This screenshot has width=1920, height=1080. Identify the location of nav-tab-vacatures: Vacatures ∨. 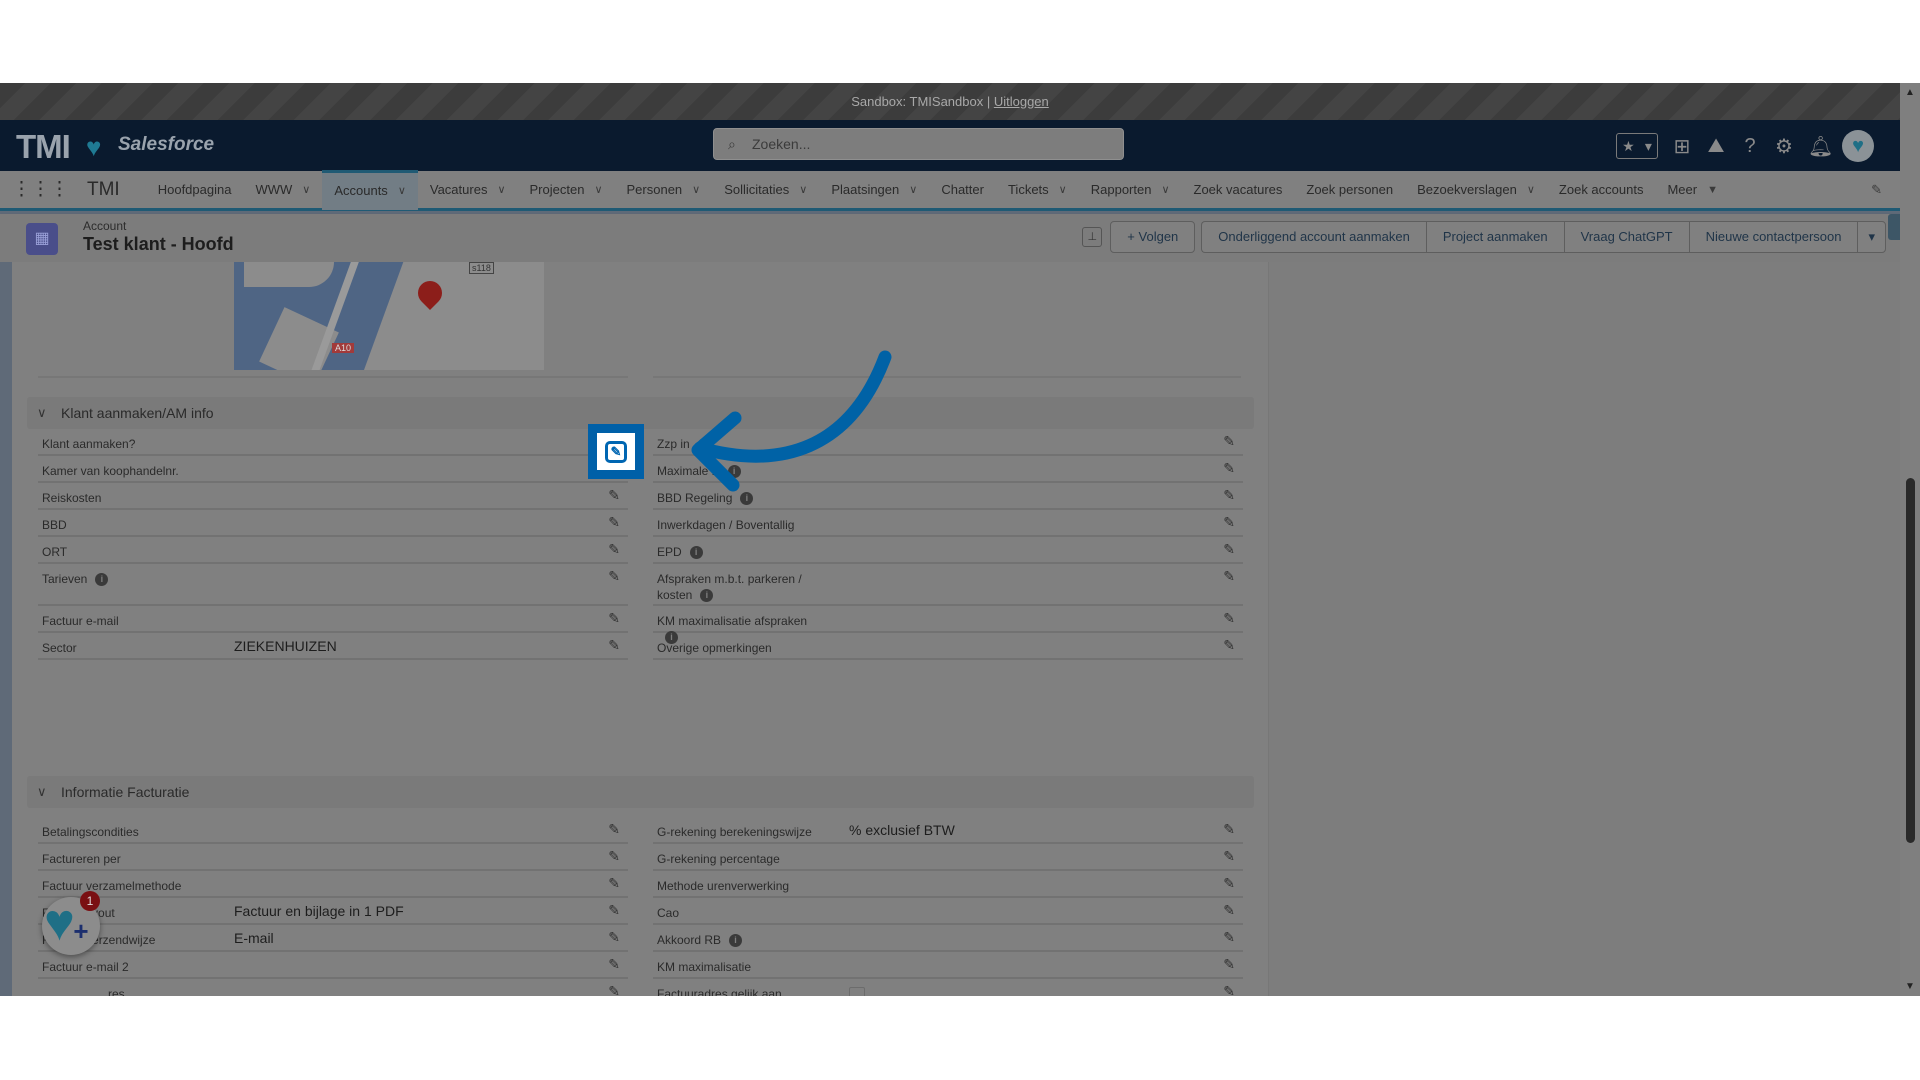
(468, 190).